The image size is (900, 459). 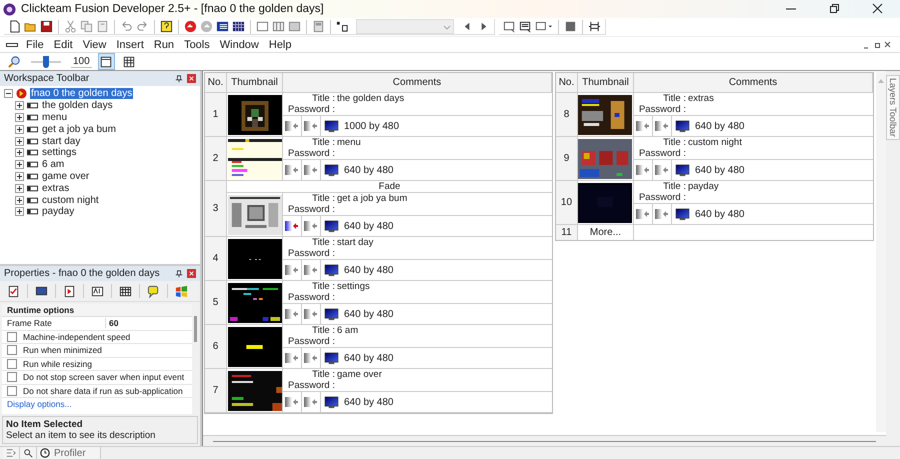 I want to click on list-icon, so click(x=222, y=26).